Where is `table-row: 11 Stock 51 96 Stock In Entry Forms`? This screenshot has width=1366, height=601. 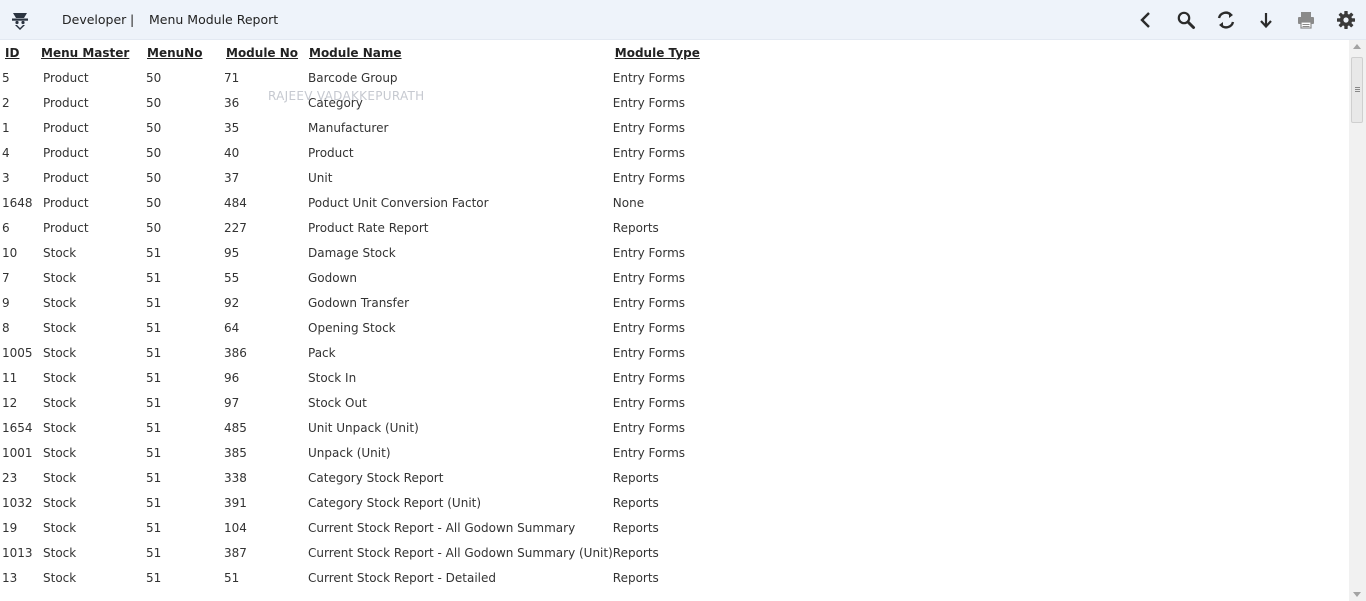 table-row: 11 Stock 51 96 Stock In Entry Forms is located at coordinates (406, 377).